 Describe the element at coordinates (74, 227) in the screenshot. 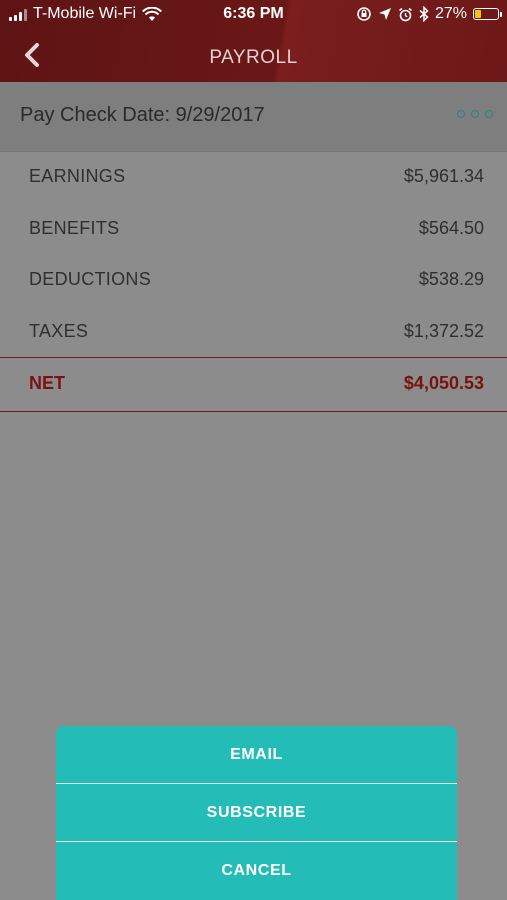

I see `row-label: BENEFITS` at that location.